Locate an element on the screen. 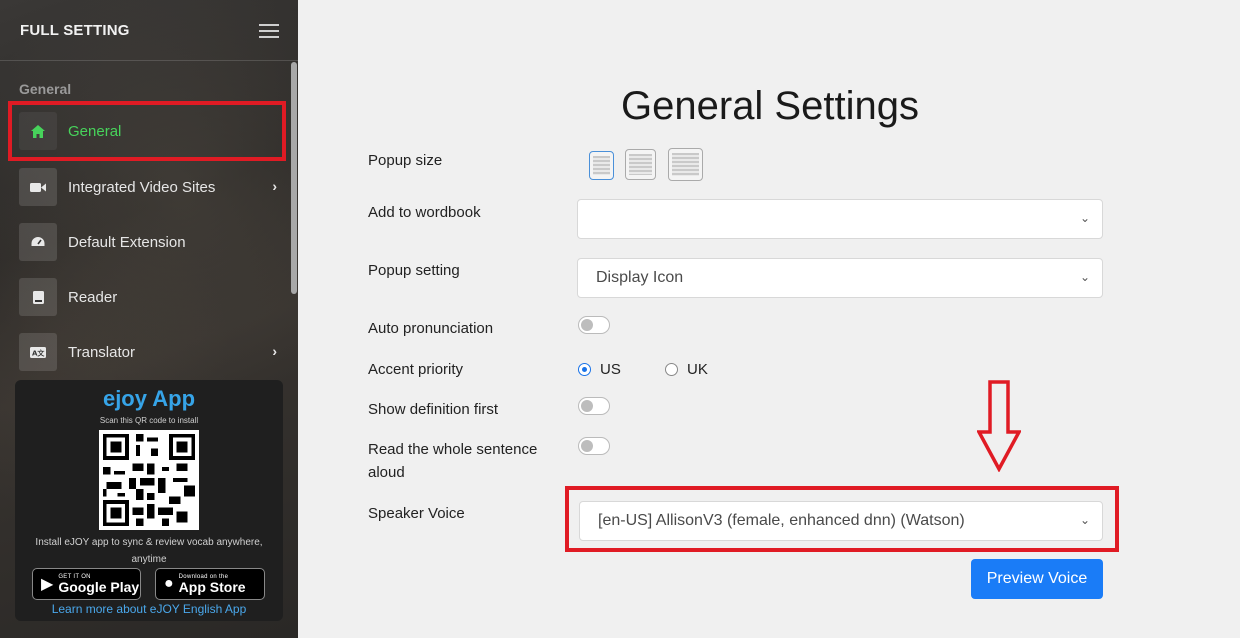 This screenshot has width=1240, height=638. qr-scan-caption: Scan this QR code to install is located at coordinates (149, 420).